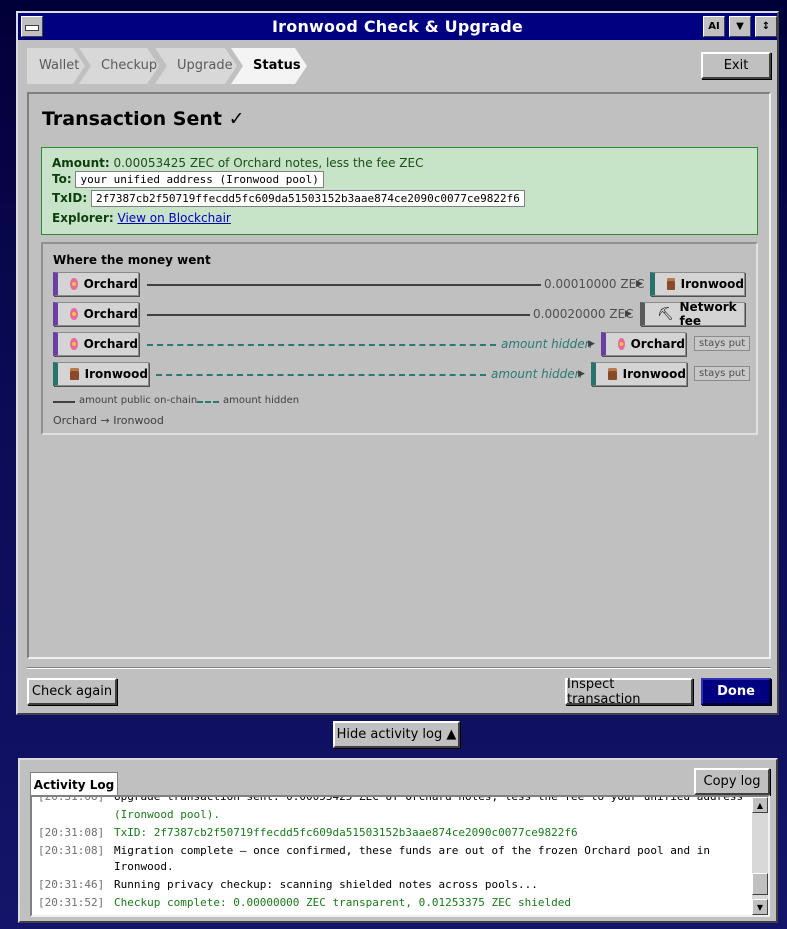 Image resolution: width=787 pixels, height=929 pixels. Describe the element at coordinates (736, 65) in the screenshot. I see `exit-button: Exit` at that location.